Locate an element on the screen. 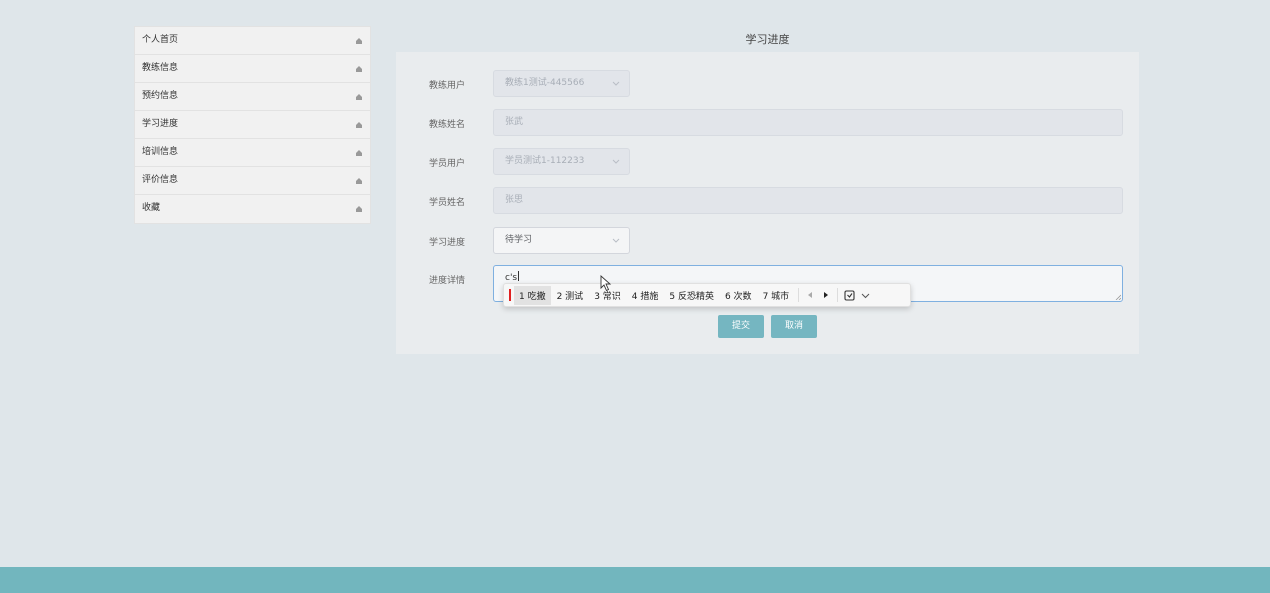 The image size is (1270, 593). next-page-icon is located at coordinates (826, 295).